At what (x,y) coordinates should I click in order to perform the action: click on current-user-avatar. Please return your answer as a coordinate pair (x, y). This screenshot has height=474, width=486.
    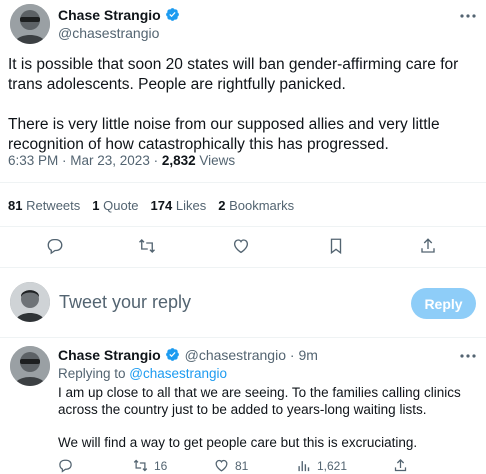
    Looking at the image, I should click on (30, 302).